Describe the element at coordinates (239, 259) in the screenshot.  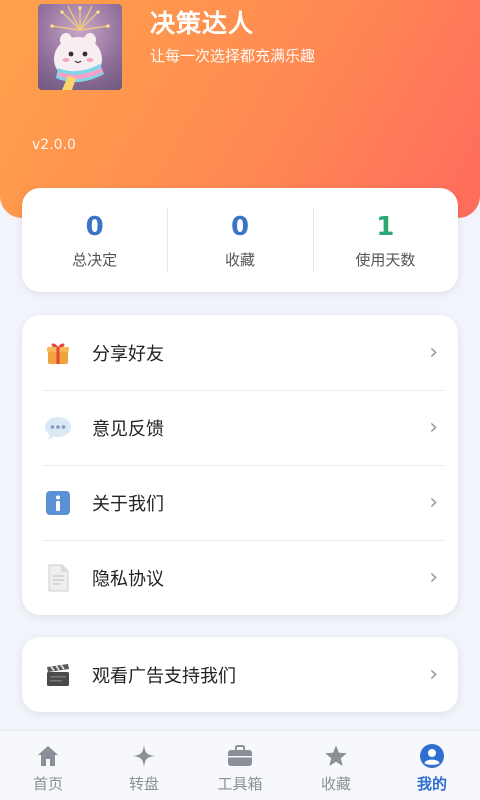
I see `stat-label: 收藏` at that location.